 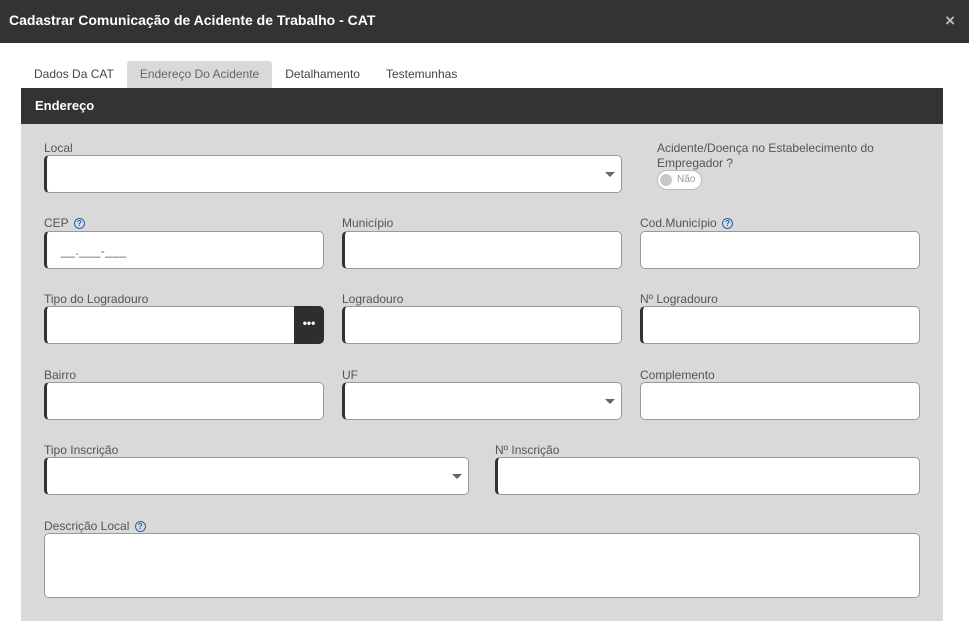 What do you see at coordinates (60, 375) in the screenshot?
I see `bairro-label: Bairro` at bounding box center [60, 375].